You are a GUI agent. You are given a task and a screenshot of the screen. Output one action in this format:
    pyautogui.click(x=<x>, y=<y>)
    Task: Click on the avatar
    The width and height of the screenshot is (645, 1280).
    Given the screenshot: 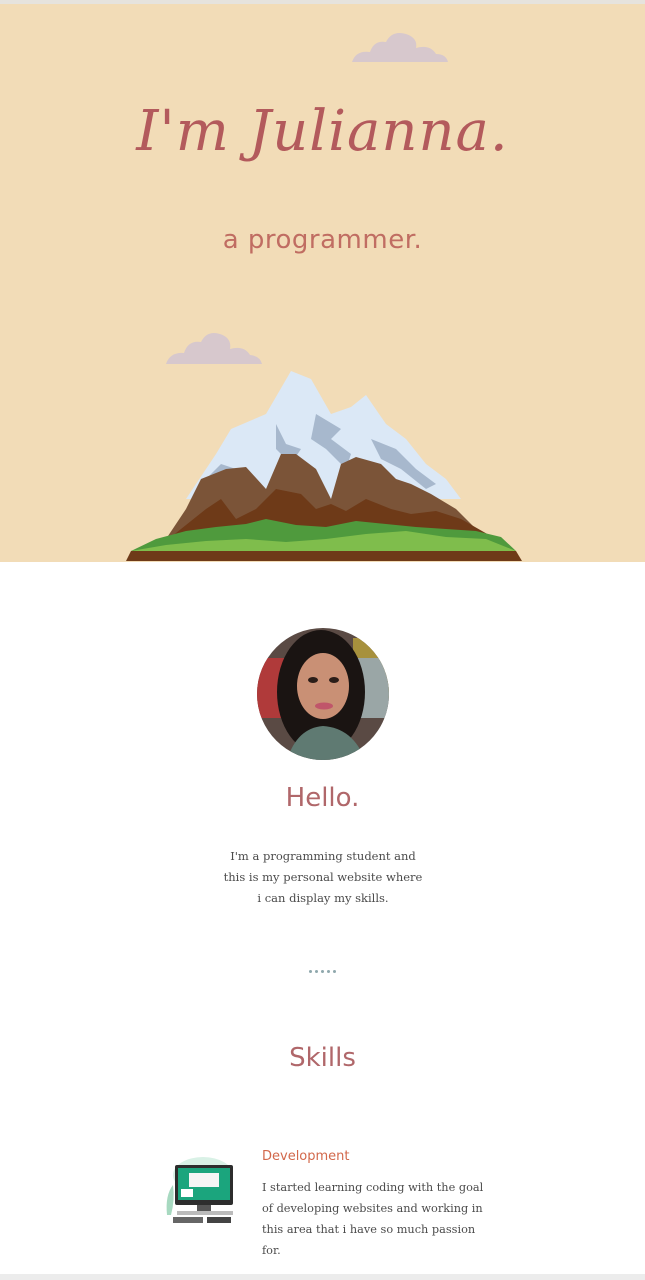 What is the action you would take?
    pyautogui.click(x=323, y=694)
    